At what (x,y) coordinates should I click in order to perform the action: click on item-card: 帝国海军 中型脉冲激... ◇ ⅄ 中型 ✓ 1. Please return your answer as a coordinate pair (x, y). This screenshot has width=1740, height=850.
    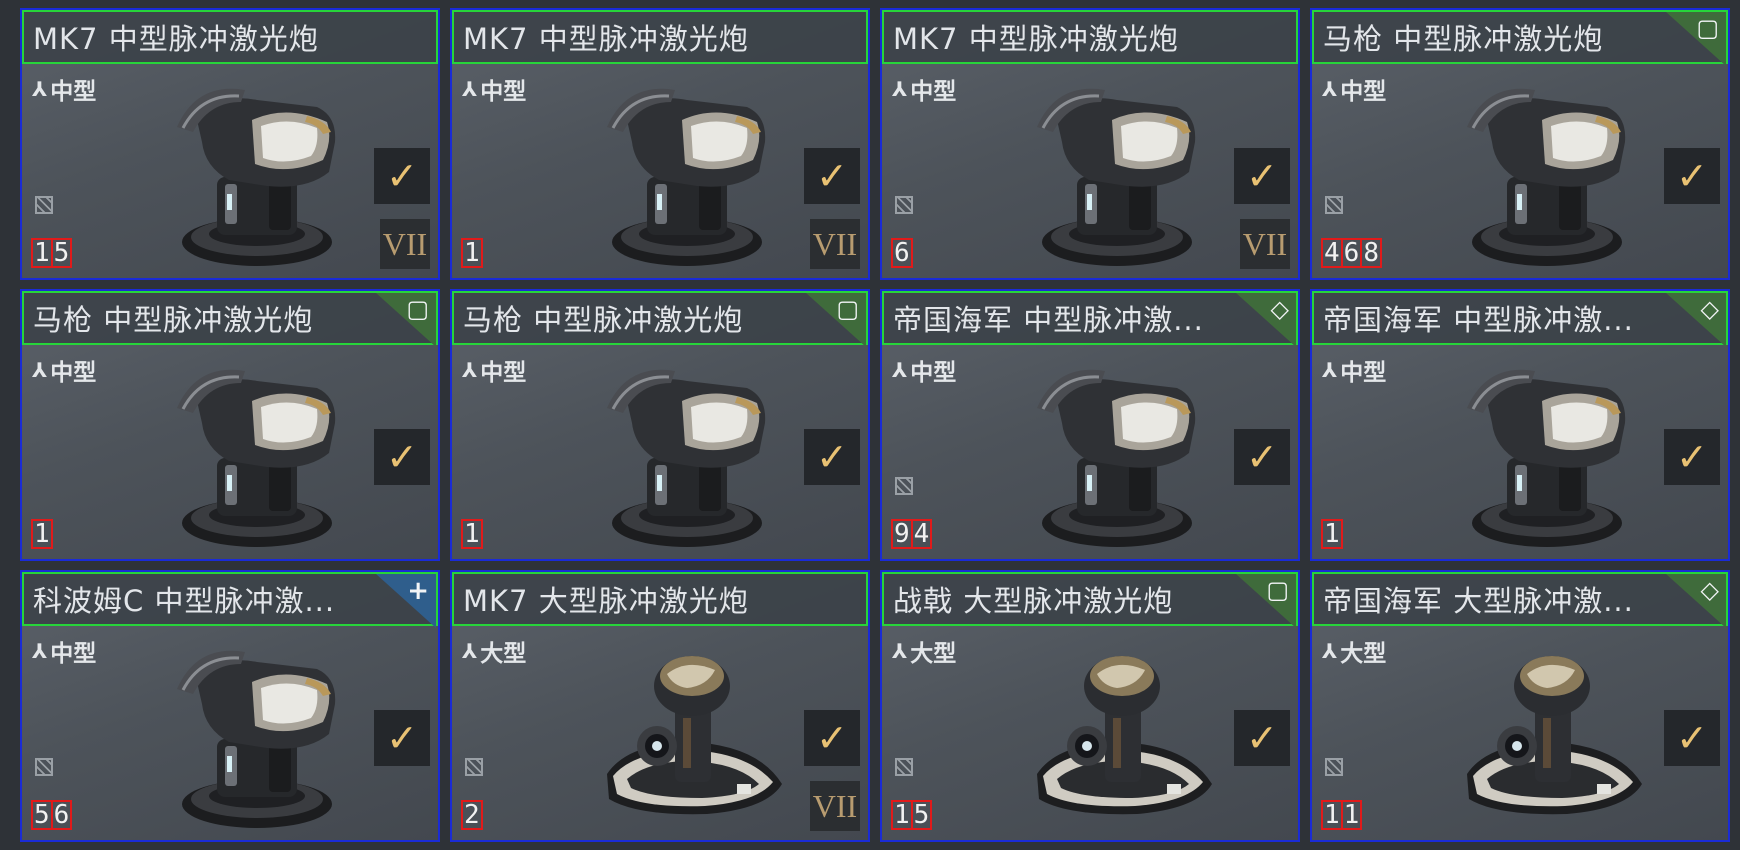
    Looking at the image, I should click on (1520, 425).